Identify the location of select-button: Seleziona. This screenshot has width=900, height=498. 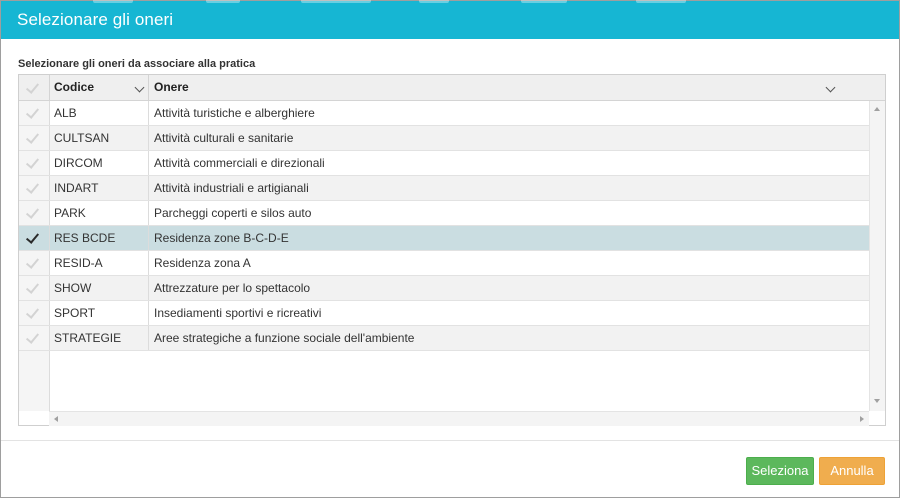
(780, 471).